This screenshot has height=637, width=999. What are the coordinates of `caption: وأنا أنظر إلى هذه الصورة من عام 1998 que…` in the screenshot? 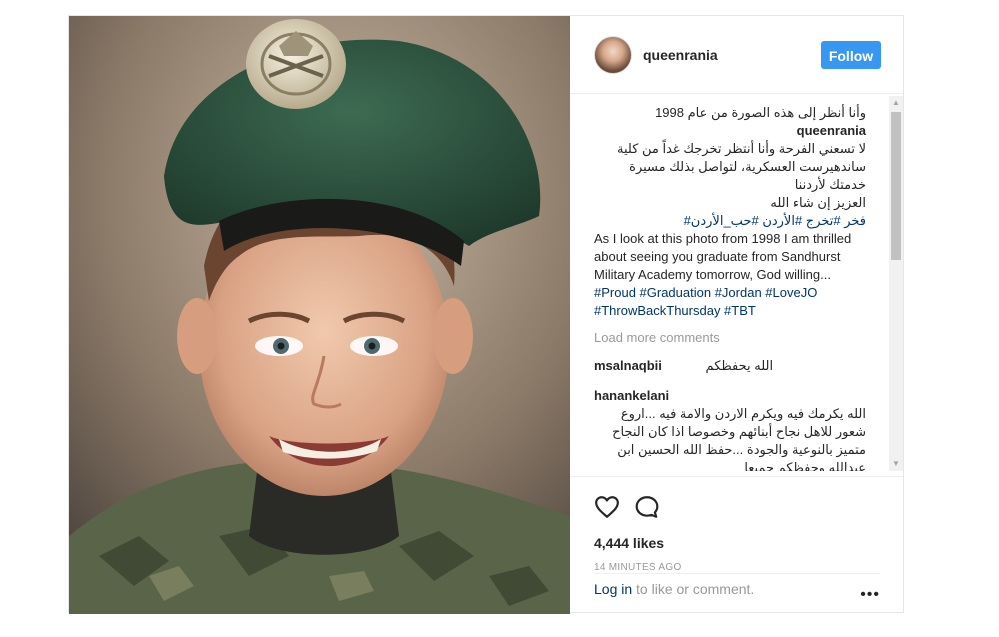 It's located at (730, 212).